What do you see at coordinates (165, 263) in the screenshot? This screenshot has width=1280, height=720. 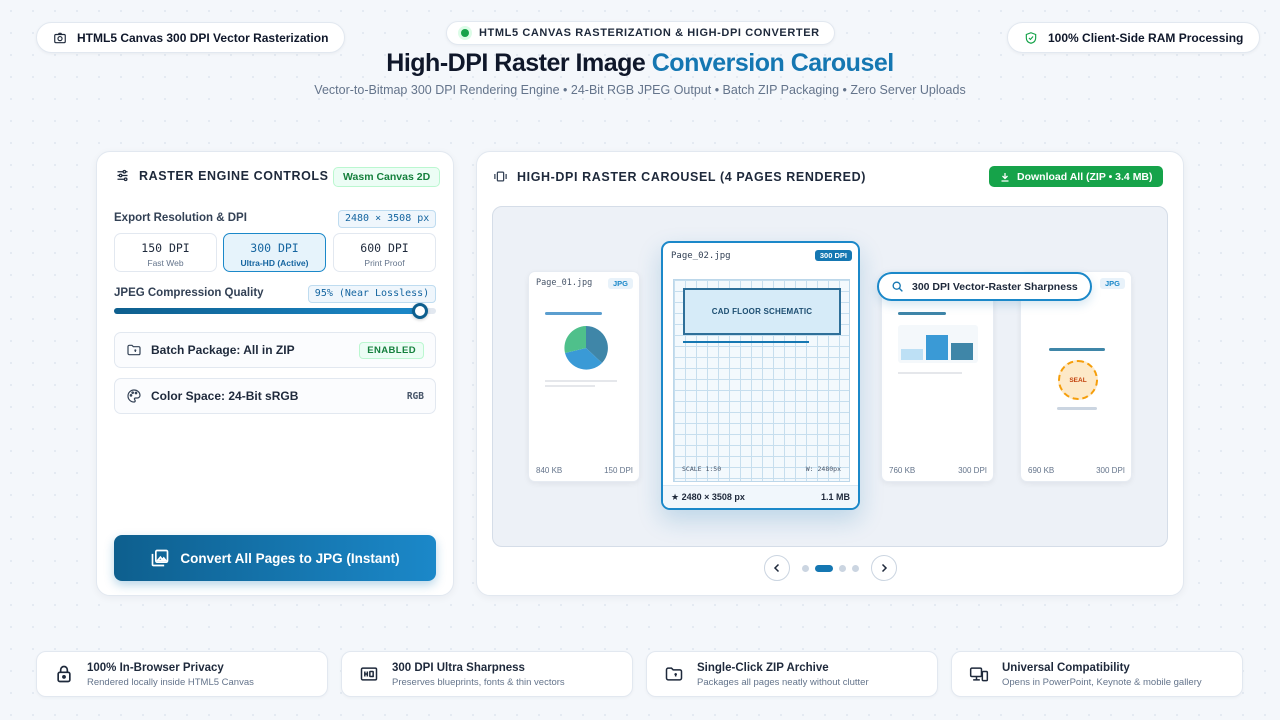 I see `dpi-option-sub: Fast Web` at bounding box center [165, 263].